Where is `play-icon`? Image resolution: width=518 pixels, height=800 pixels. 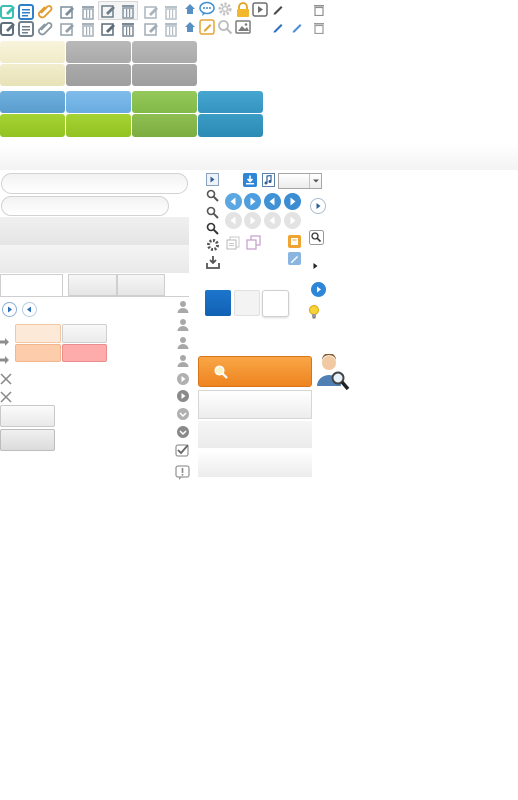
play-icon is located at coordinates (260, 10).